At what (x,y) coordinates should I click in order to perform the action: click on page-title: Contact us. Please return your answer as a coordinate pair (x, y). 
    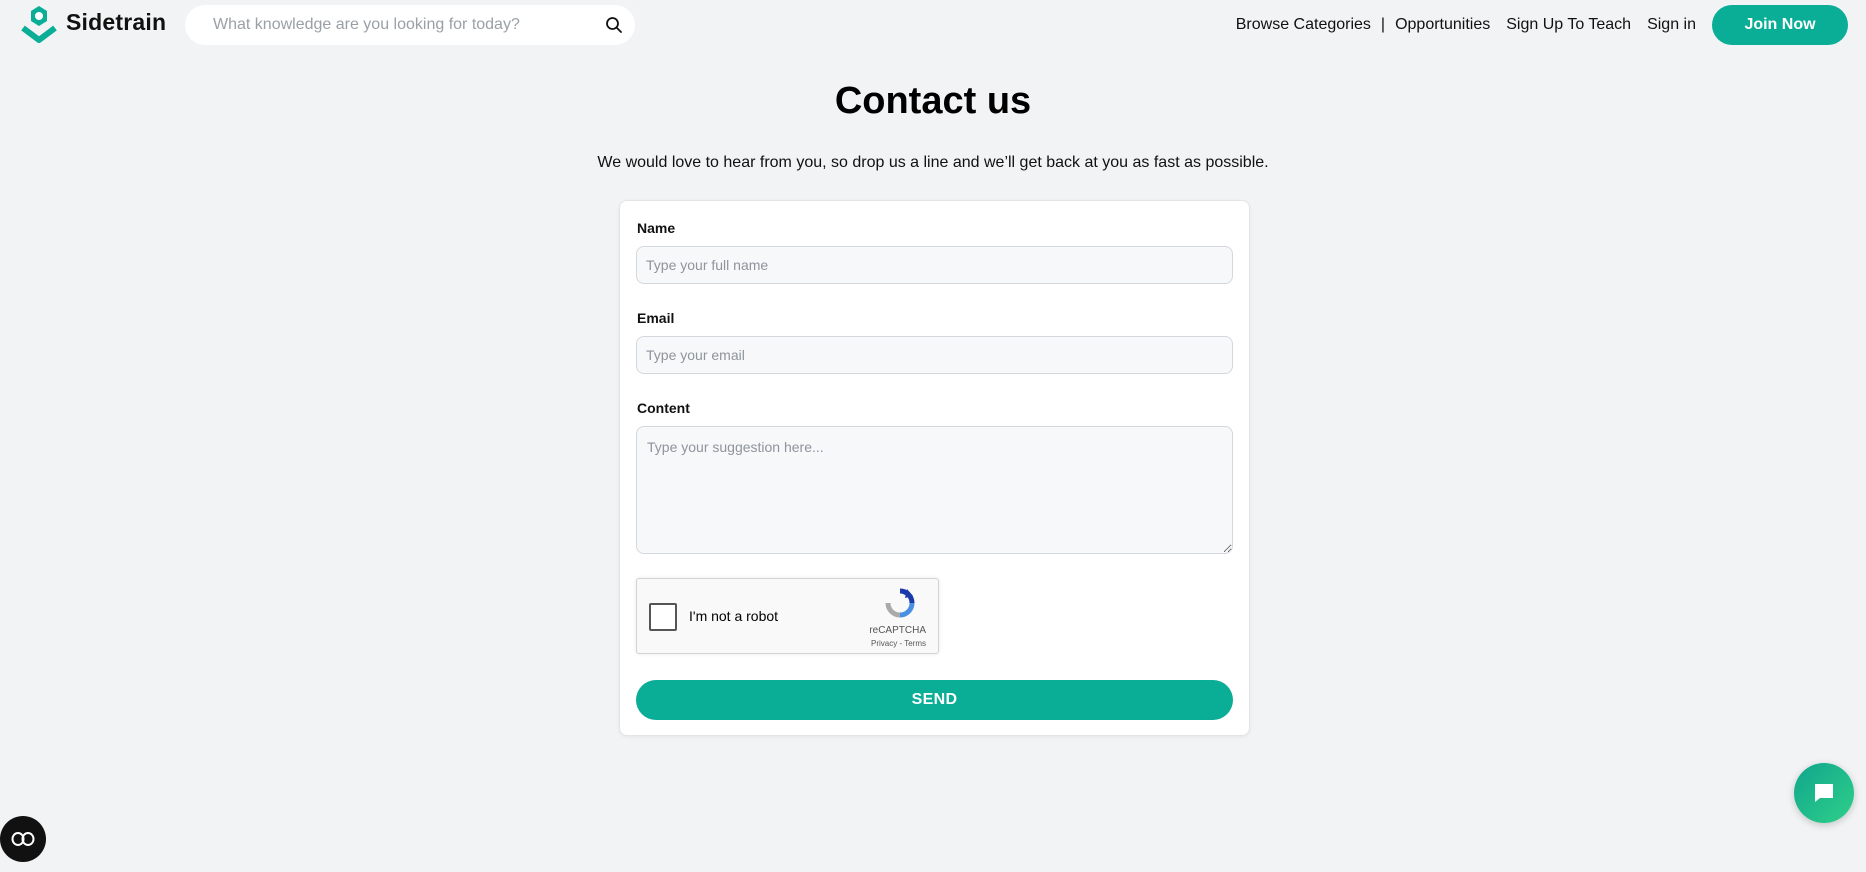
    Looking at the image, I should click on (933, 101).